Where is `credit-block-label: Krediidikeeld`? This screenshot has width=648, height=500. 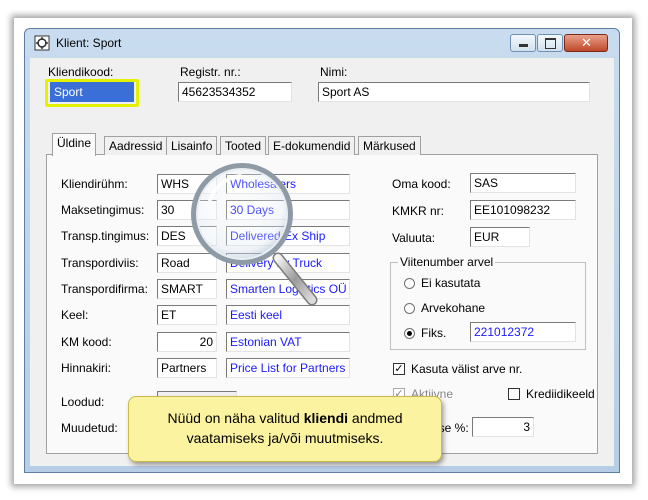 credit-block-label: Krediidikeeld is located at coordinates (560, 394).